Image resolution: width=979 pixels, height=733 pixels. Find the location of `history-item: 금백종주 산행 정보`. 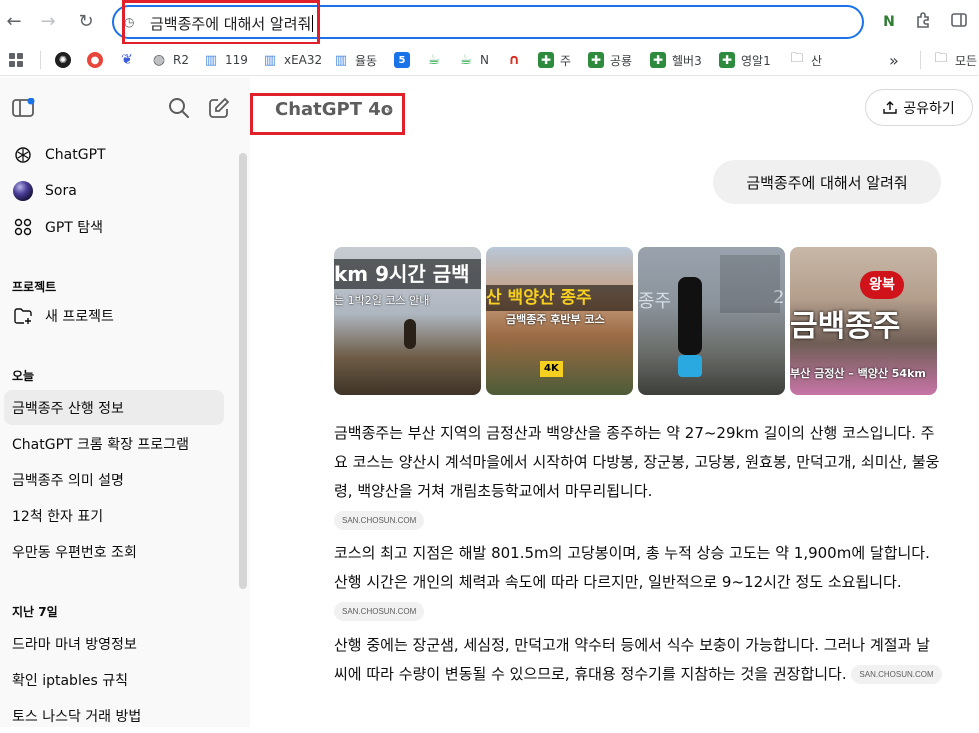

history-item: 금백종주 산행 정보 is located at coordinates (114, 407).